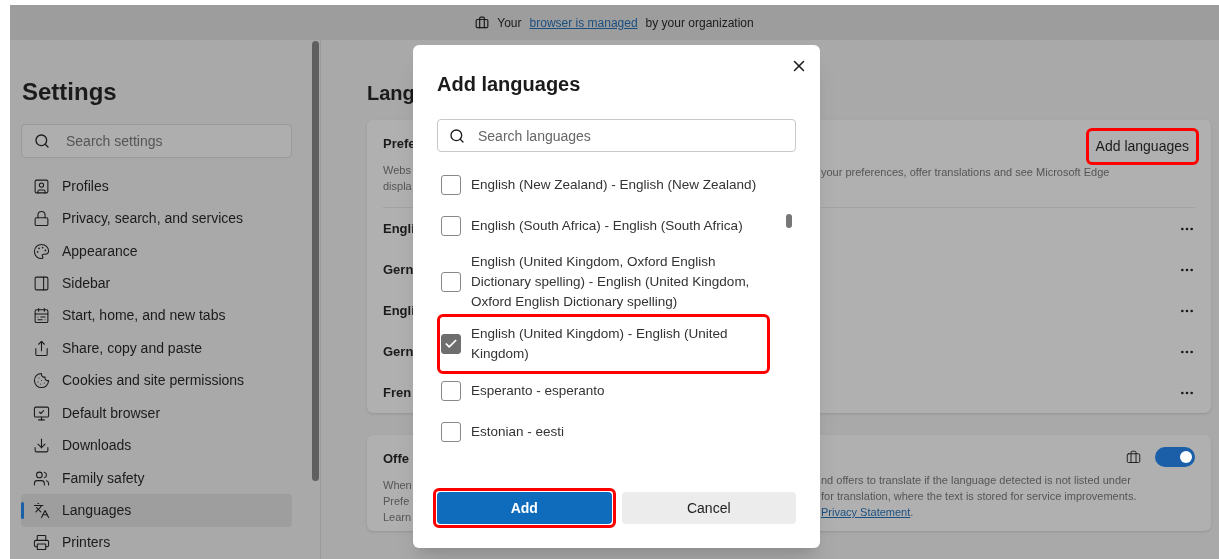  Describe the element at coordinates (156, 218) in the screenshot. I see `sidebar-item: Privacy, search, and services` at that location.